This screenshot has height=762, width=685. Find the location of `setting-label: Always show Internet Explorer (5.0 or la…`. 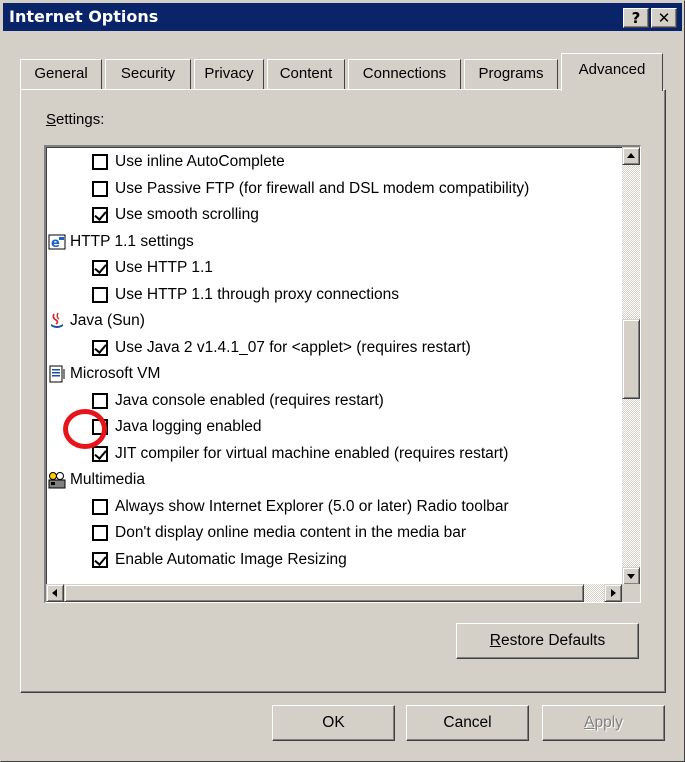

setting-label: Always show Internet Explorer (5.0 or la… is located at coordinates (312, 507).